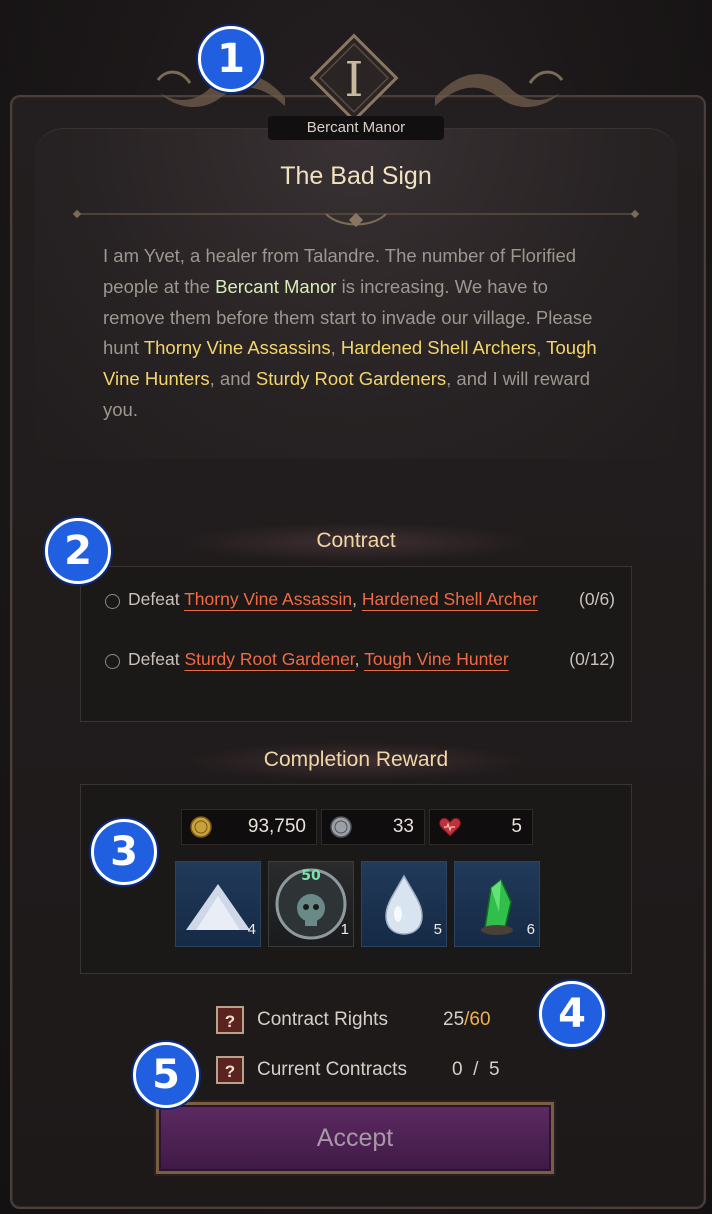 The image size is (712, 1214). What do you see at coordinates (311, 876) in the screenshot?
I see `item-level: 50` at bounding box center [311, 876].